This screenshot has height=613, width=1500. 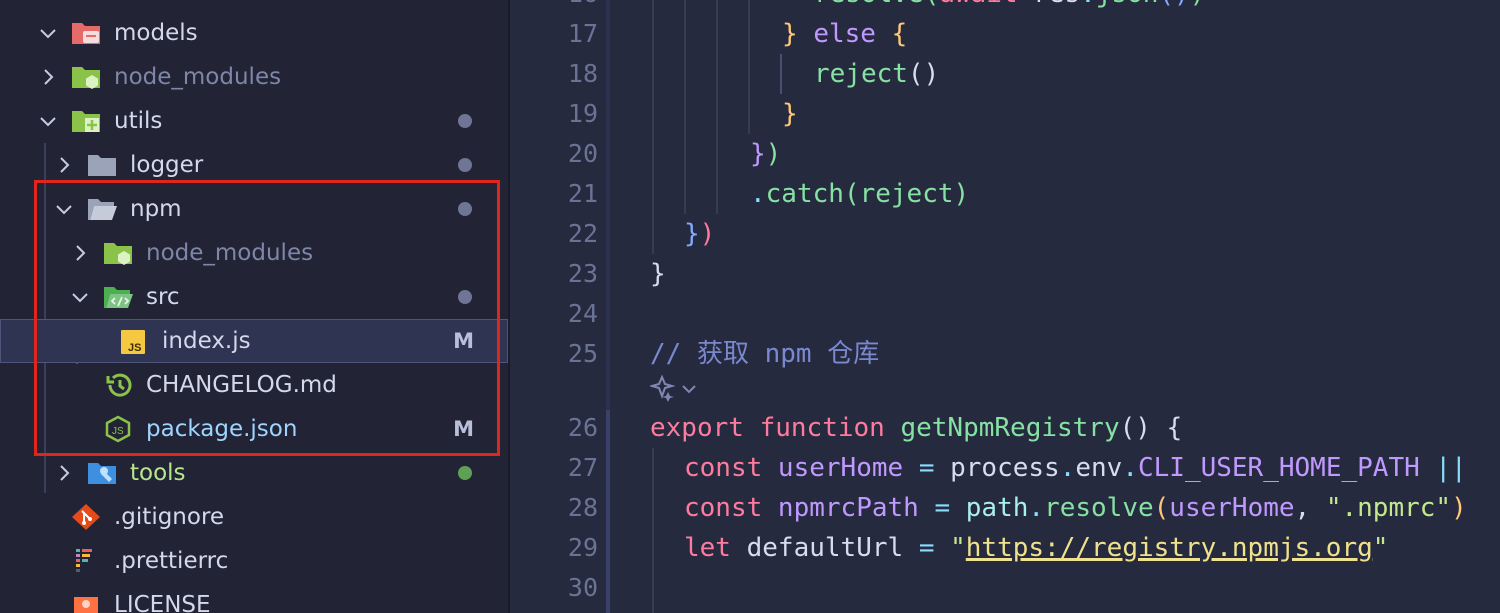 What do you see at coordinates (582, 353) in the screenshot?
I see `line-number: 25` at bounding box center [582, 353].